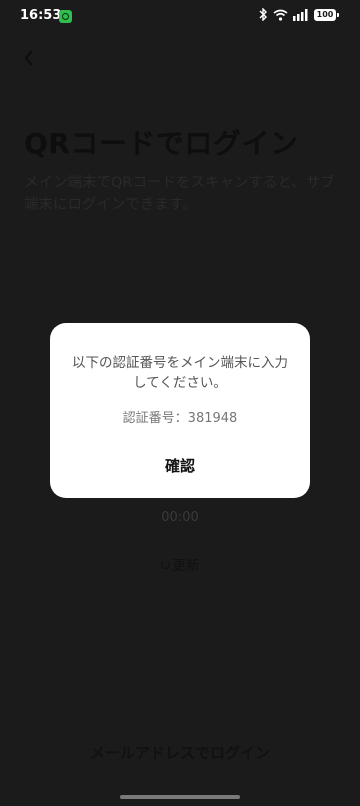 This screenshot has height=806, width=360. Describe the element at coordinates (180, 418) in the screenshot. I see `verification-code: 認証番号：381948` at that location.